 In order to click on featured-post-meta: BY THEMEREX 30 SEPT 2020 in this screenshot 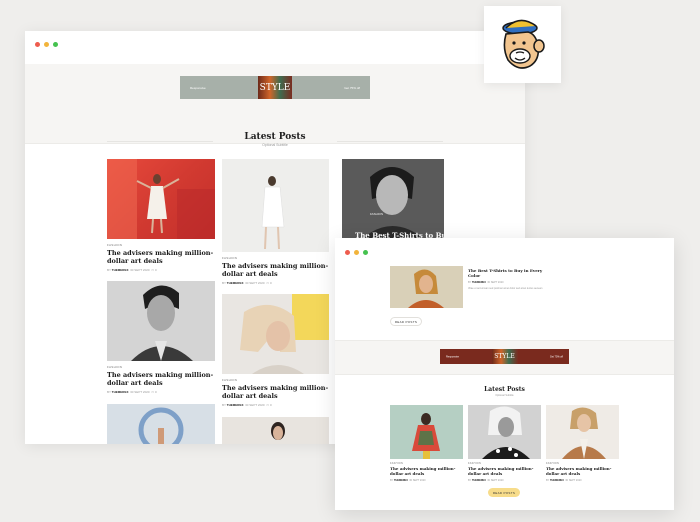, I will do `click(486, 282)`.